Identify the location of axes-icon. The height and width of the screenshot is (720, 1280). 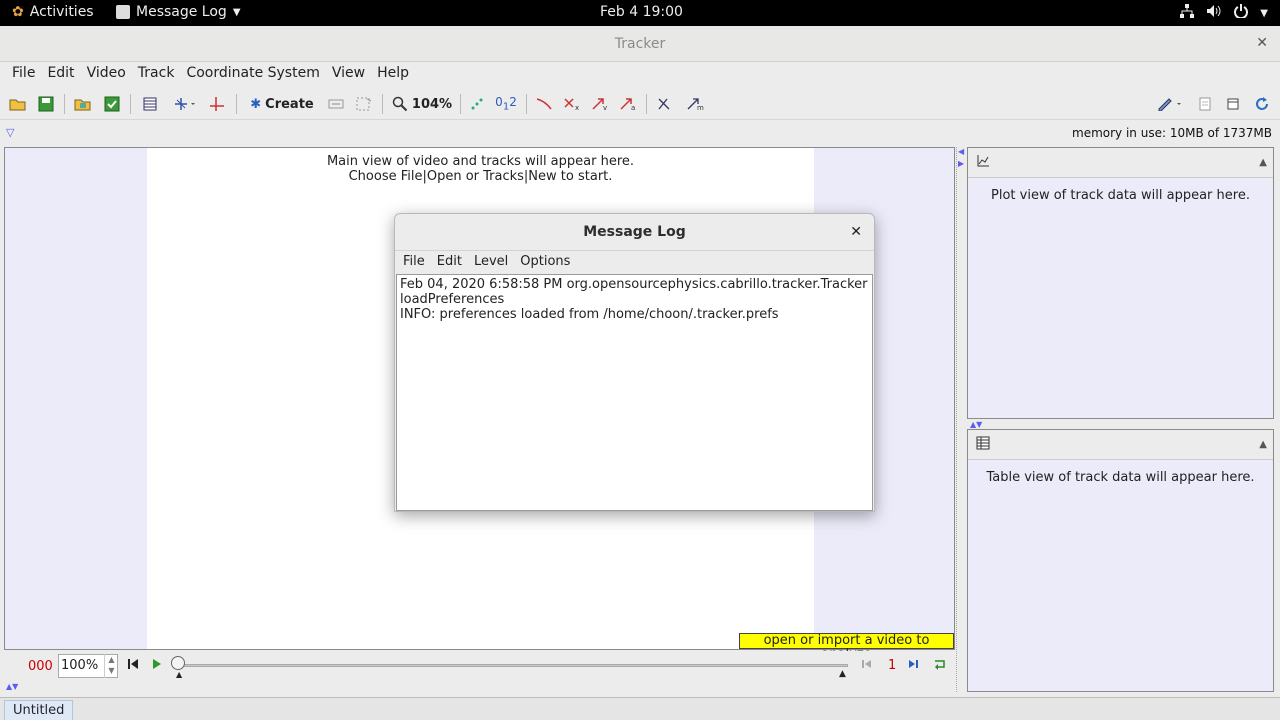
(185, 104).